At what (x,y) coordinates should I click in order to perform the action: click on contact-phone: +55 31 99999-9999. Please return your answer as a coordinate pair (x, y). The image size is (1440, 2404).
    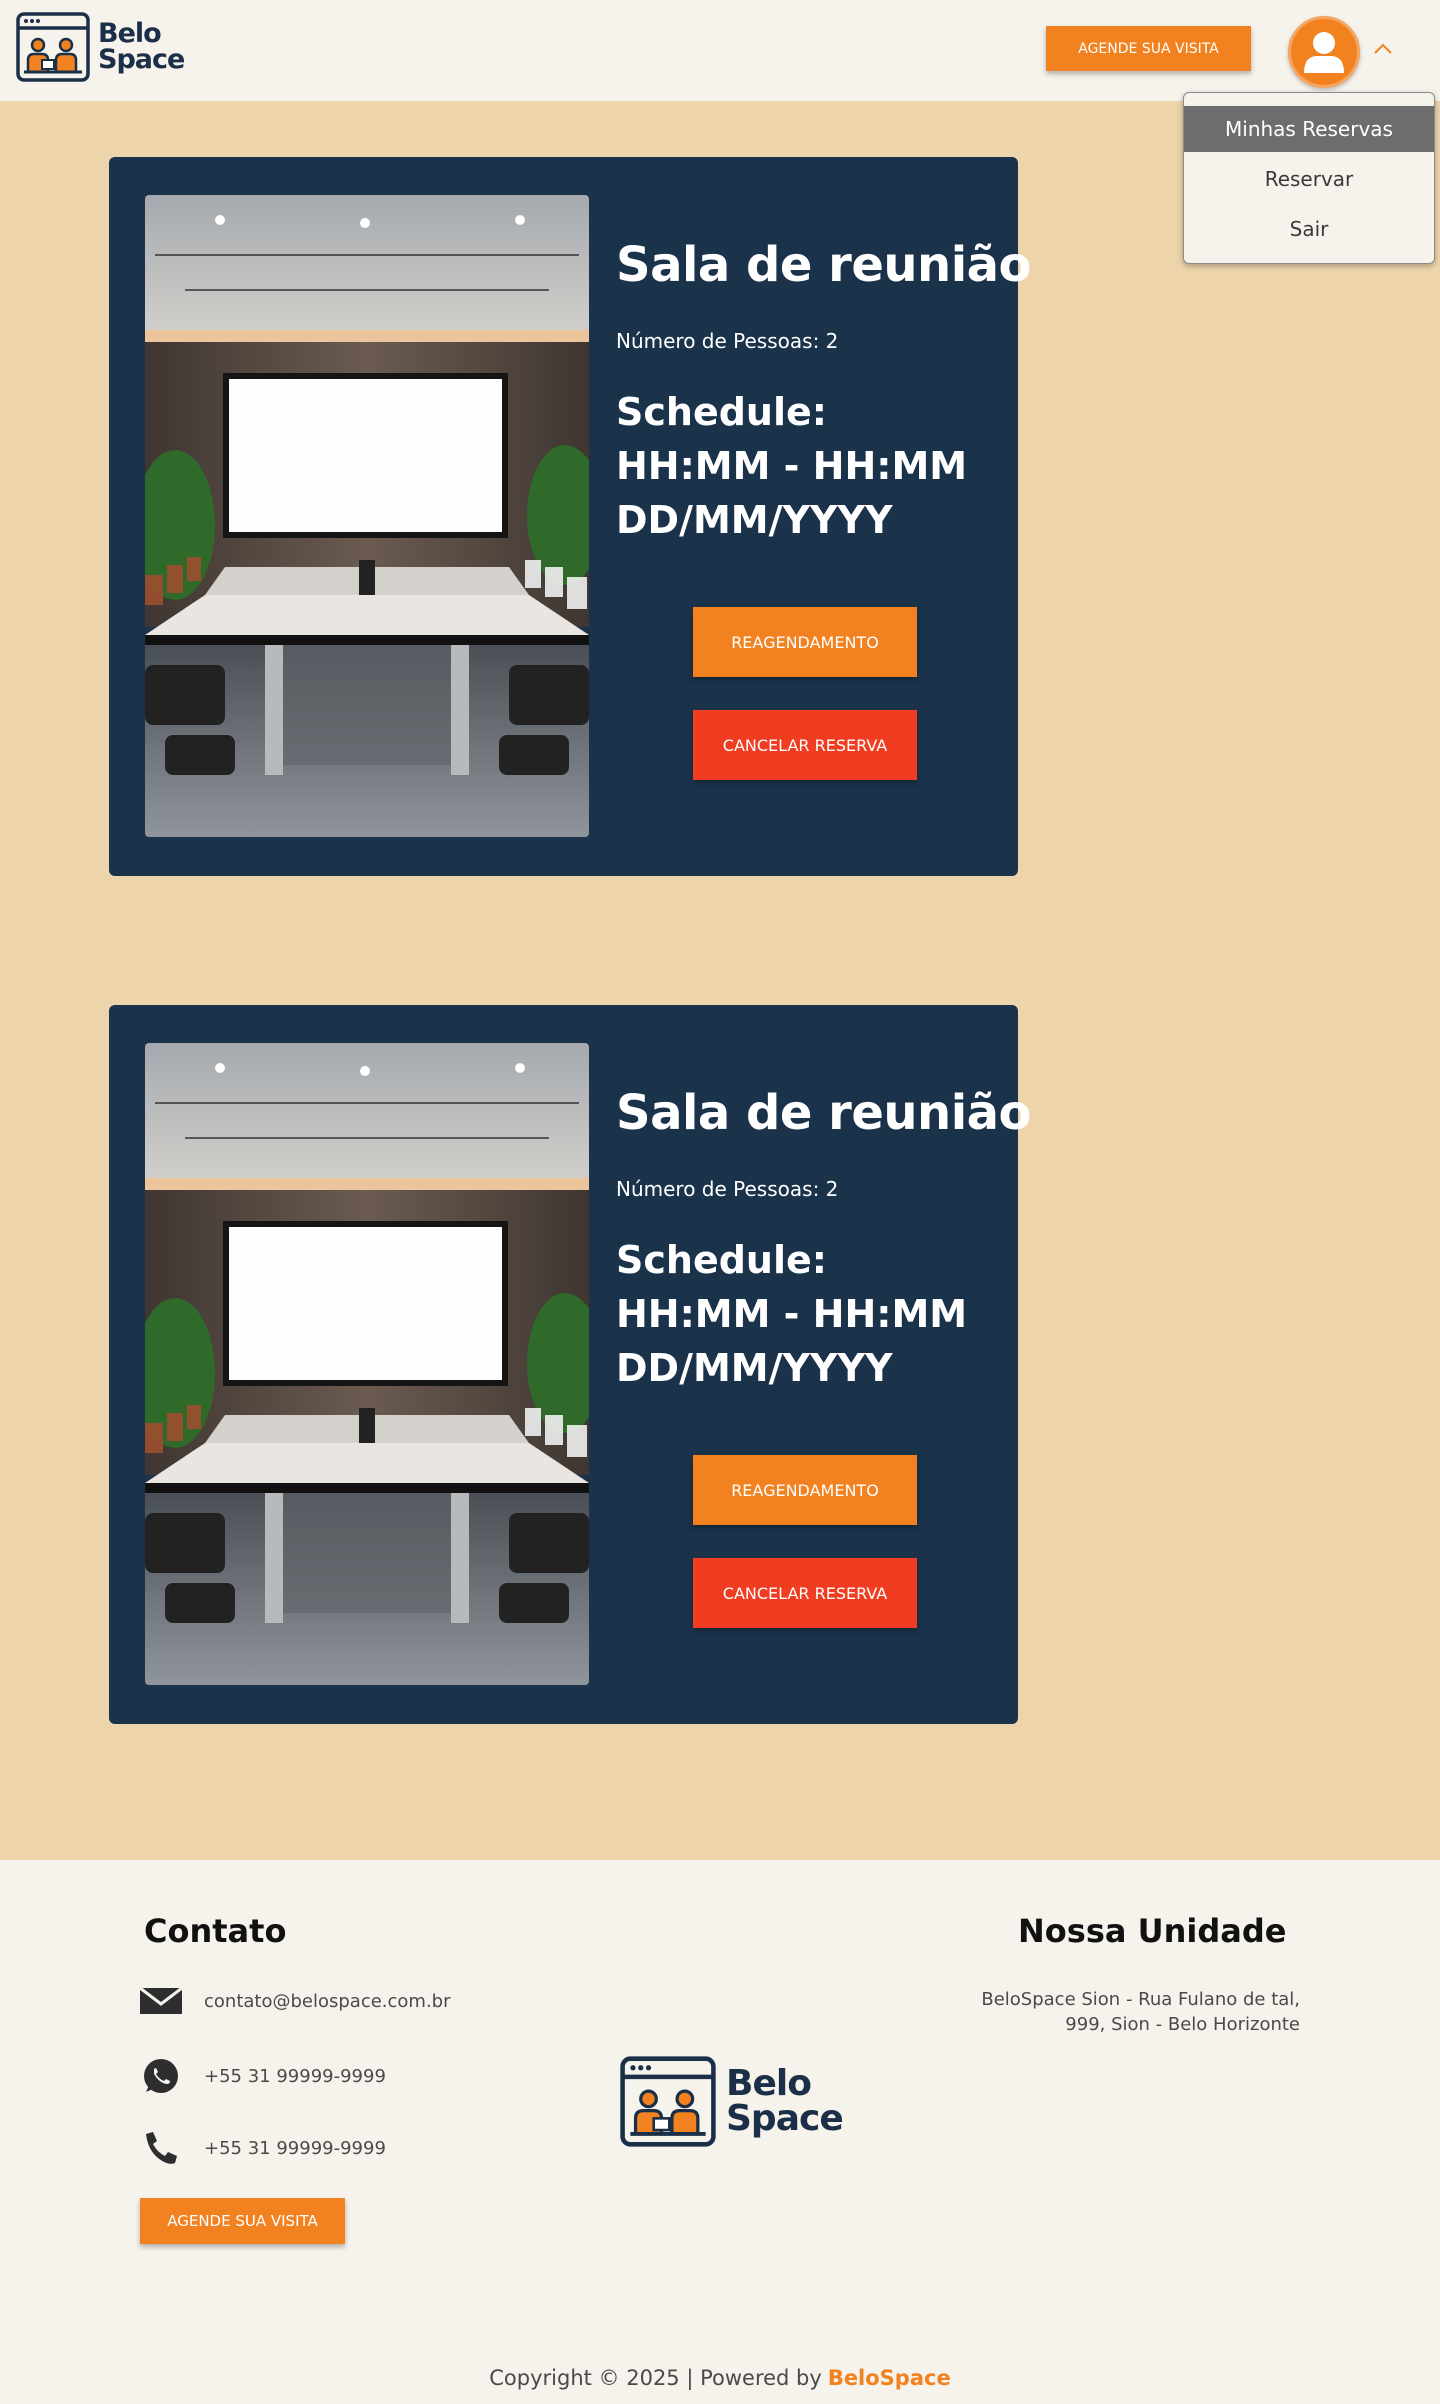
    Looking at the image, I should click on (295, 2148).